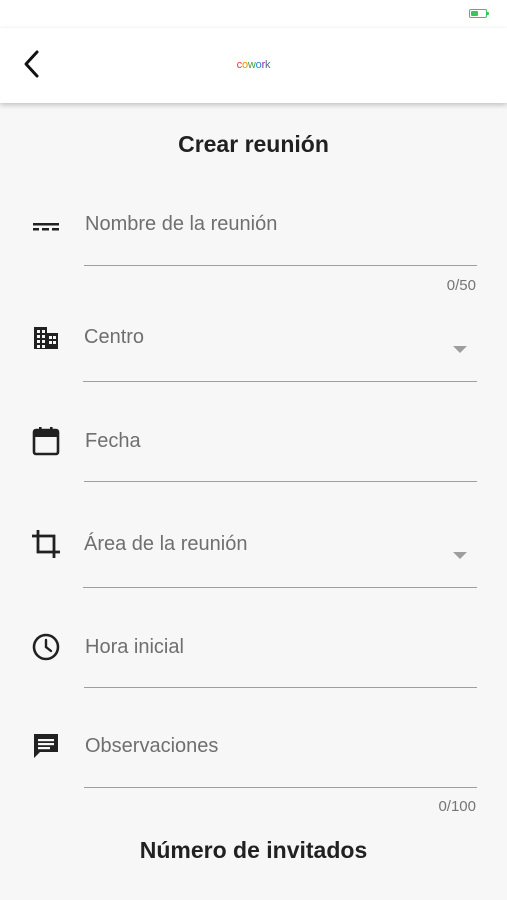 The height and width of the screenshot is (900, 507). What do you see at coordinates (46, 226) in the screenshot?
I see `short-text-icon` at bounding box center [46, 226].